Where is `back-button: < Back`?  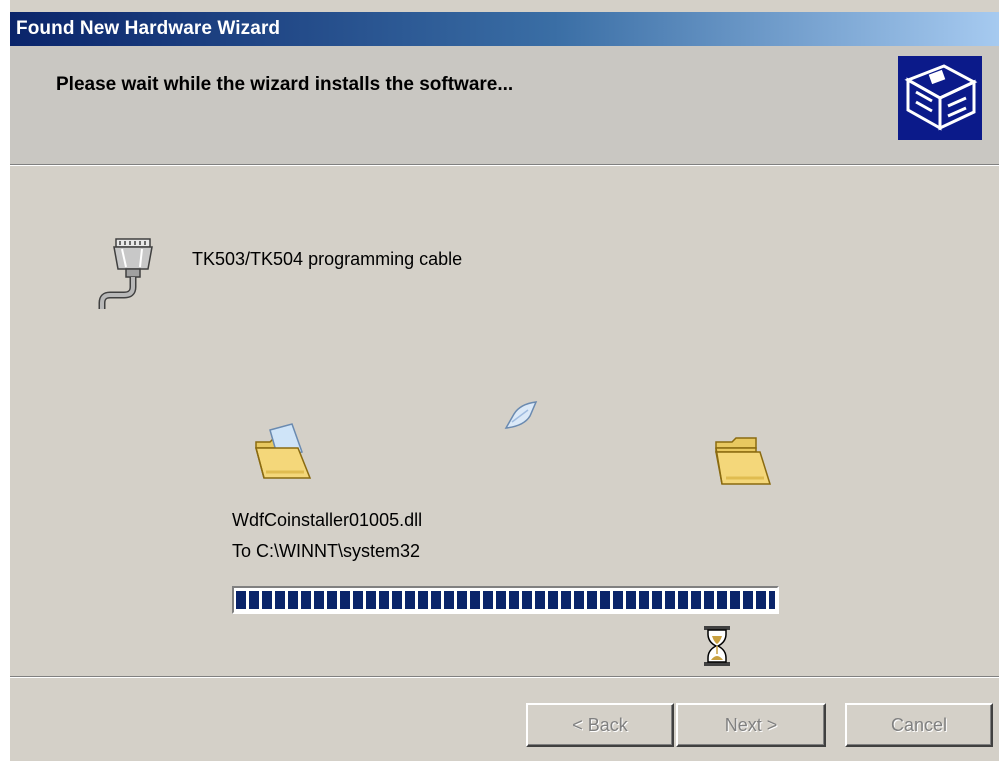
back-button: < Back is located at coordinates (600, 725).